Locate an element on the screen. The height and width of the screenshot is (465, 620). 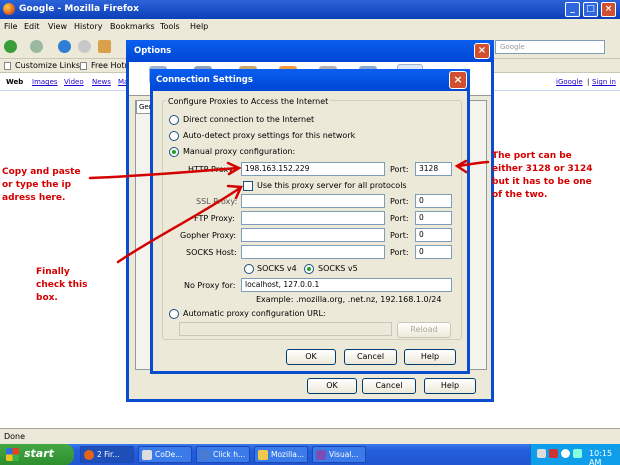
folder-icon is located at coordinates (263, 455).